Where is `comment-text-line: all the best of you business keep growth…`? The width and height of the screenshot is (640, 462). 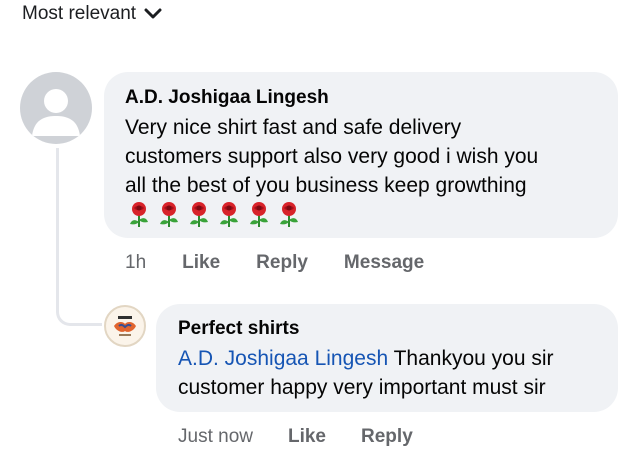
comment-text-line: all the best of you business keep growth… is located at coordinates (326, 185).